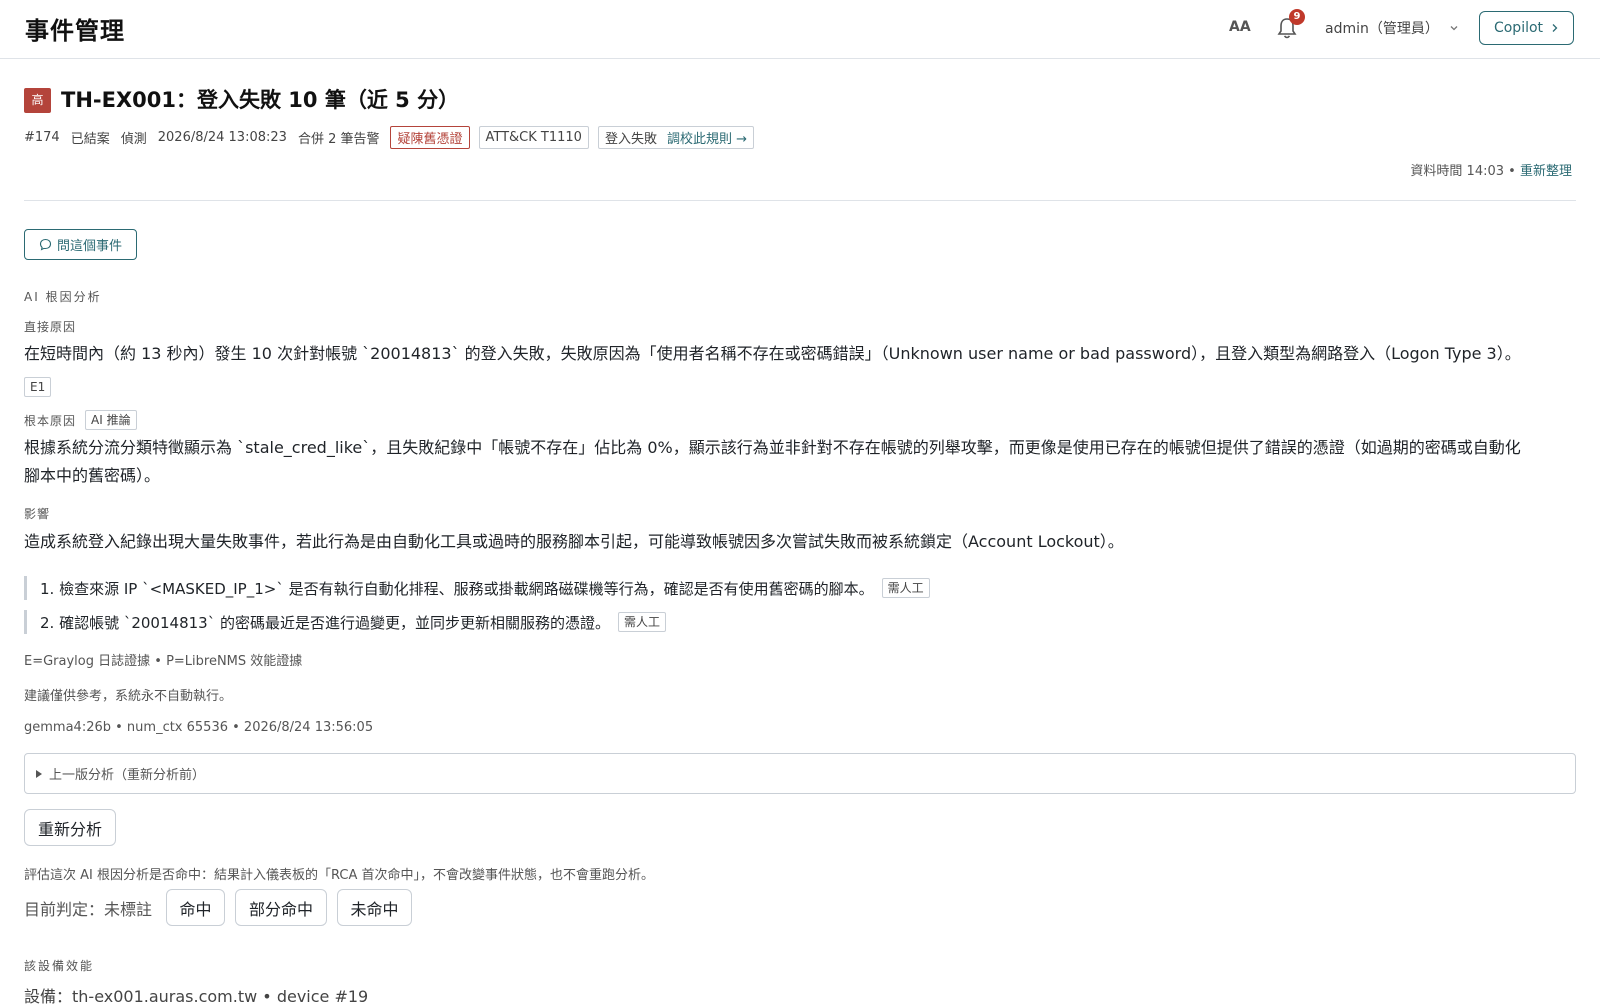  I want to click on tune-rule-link: 調校此規則 →, so click(707, 137).